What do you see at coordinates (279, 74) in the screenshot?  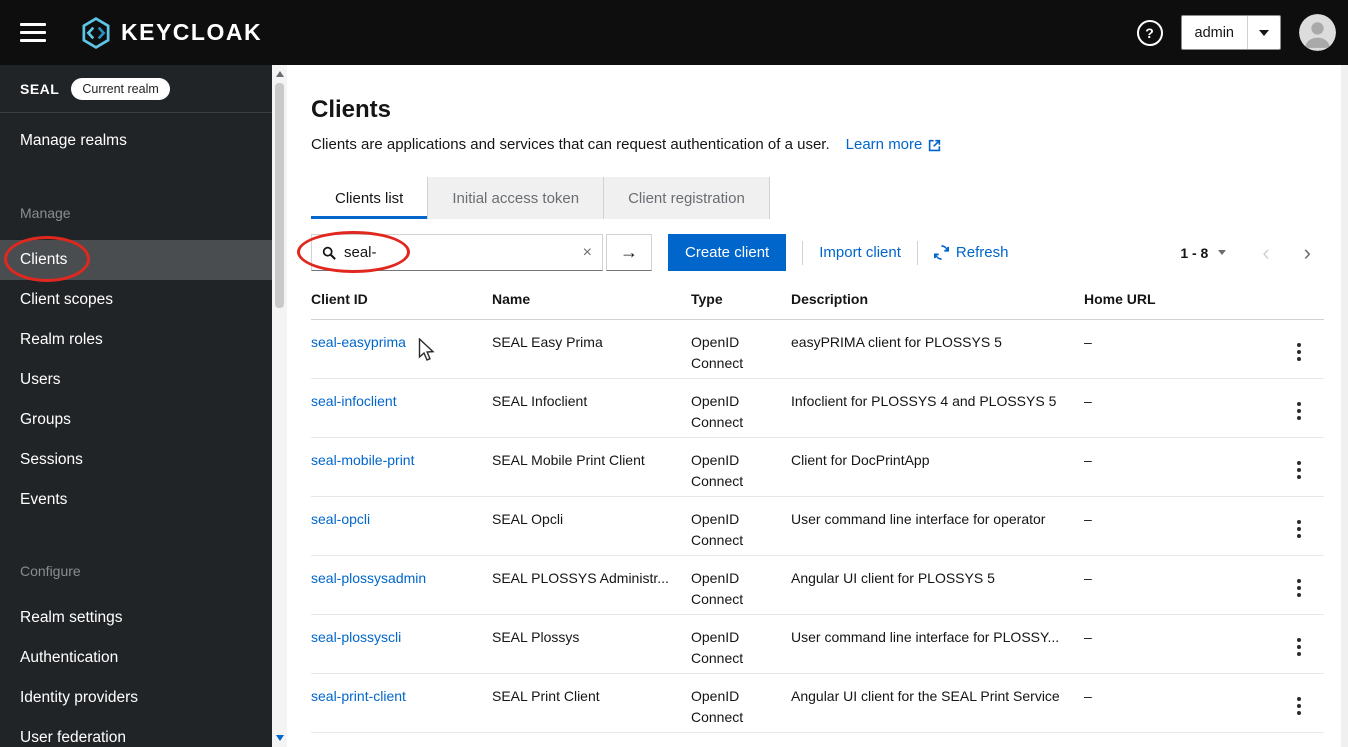 I see `scroll-up-arrow-icon` at bounding box center [279, 74].